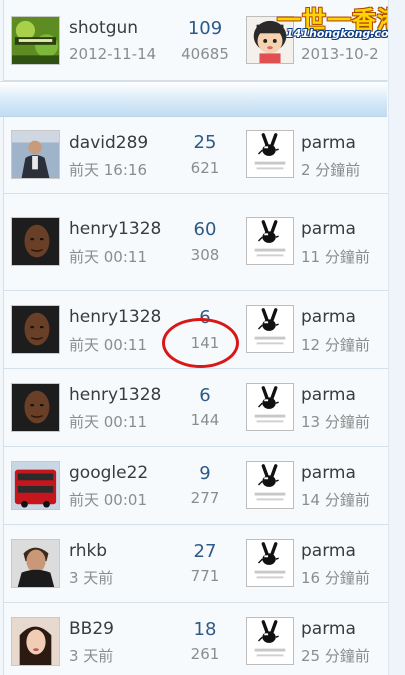  I want to click on reply-count: 109, so click(205, 28).